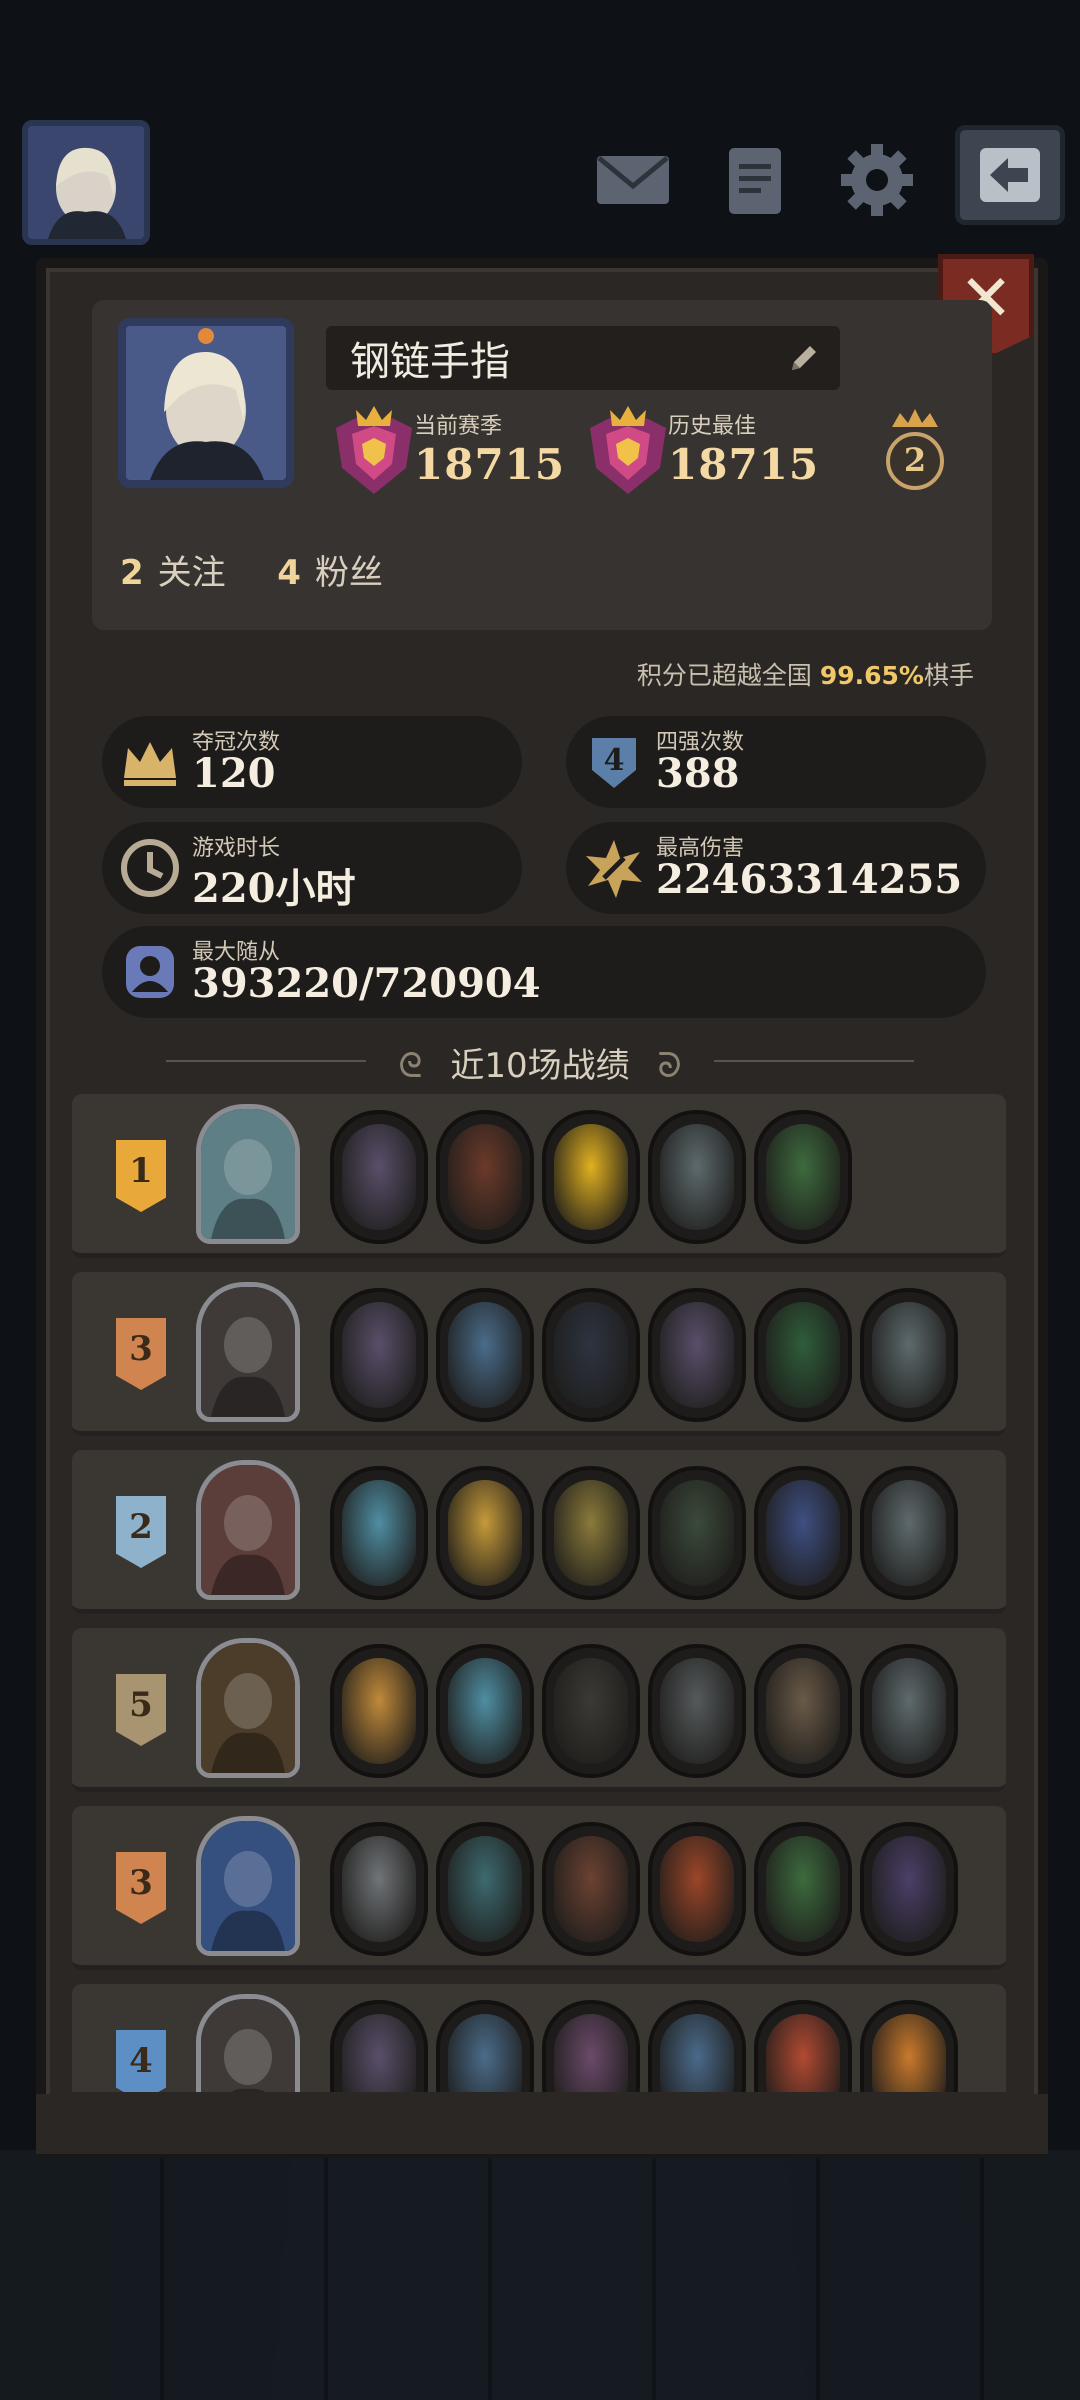 Image resolution: width=1080 pixels, height=2400 pixels. What do you see at coordinates (539, 2038) in the screenshot?
I see `match-row: 4` at bounding box center [539, 2038].